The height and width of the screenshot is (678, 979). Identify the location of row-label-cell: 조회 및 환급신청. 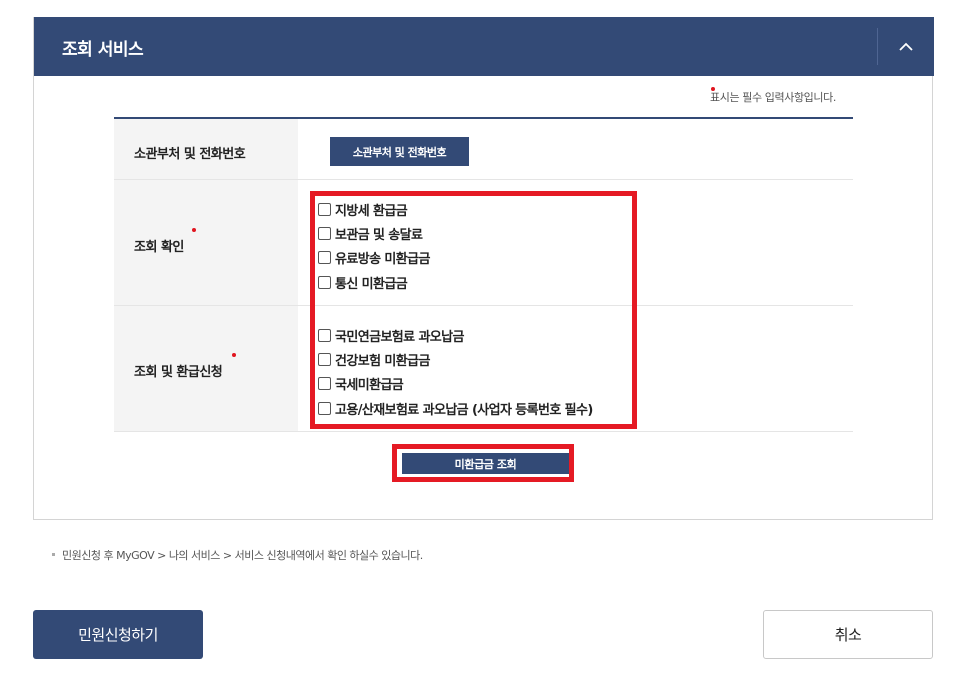
(206, 368).